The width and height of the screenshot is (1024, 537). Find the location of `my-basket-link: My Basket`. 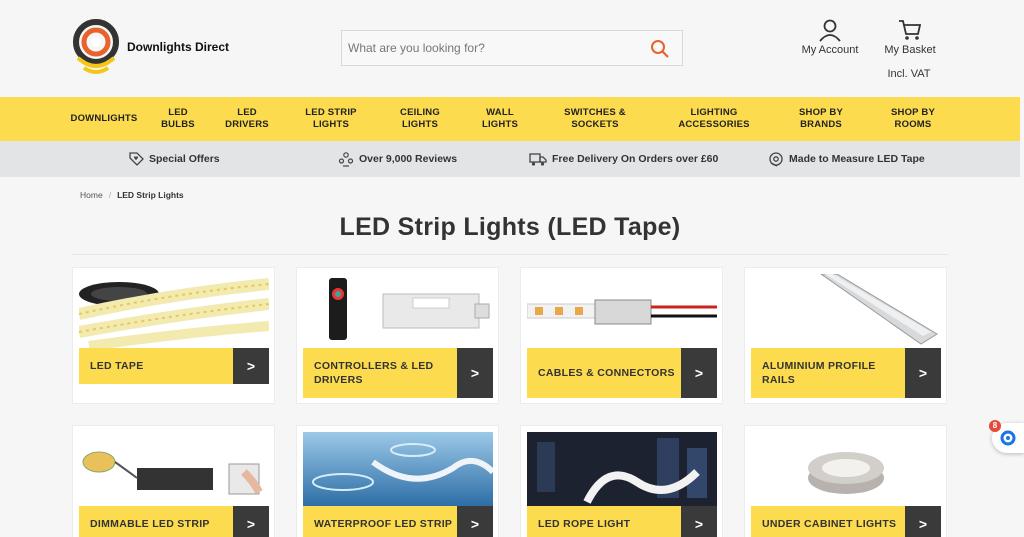

my-basket-link: My Basket is located at coordinates (910, 37).